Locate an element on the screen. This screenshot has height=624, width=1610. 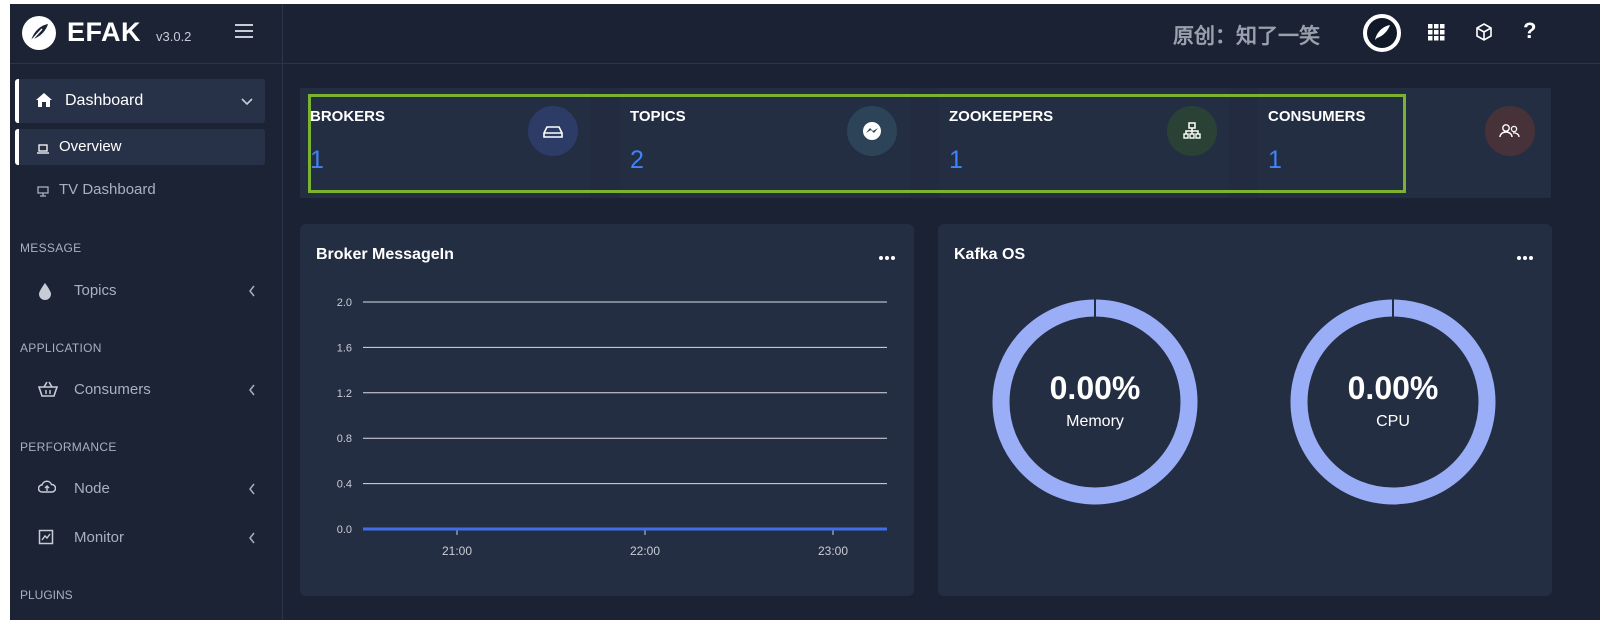
cpu-value: 0.00% is located at coordinates (1393, 388).